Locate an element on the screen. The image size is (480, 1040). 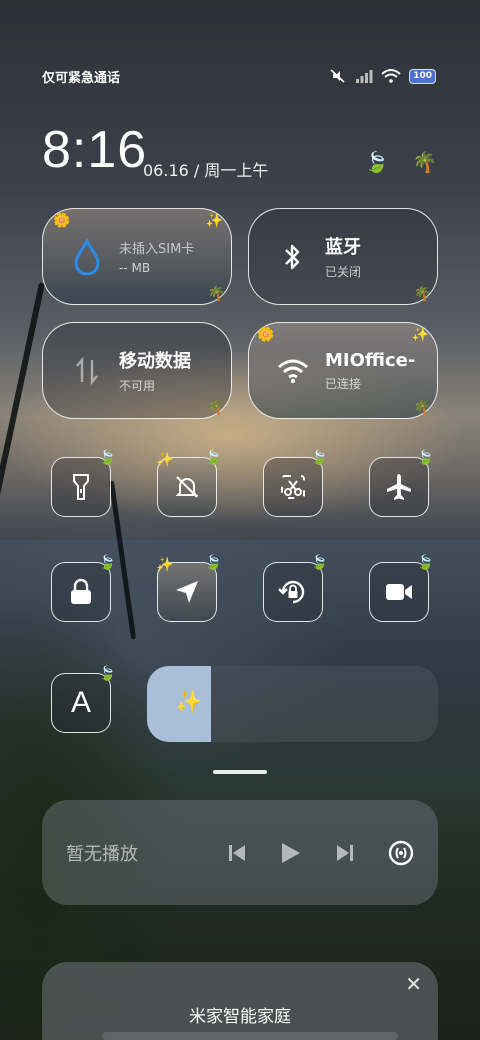
auto-brightness-toggle: A 🍃 is located at coordinates (83, 699).